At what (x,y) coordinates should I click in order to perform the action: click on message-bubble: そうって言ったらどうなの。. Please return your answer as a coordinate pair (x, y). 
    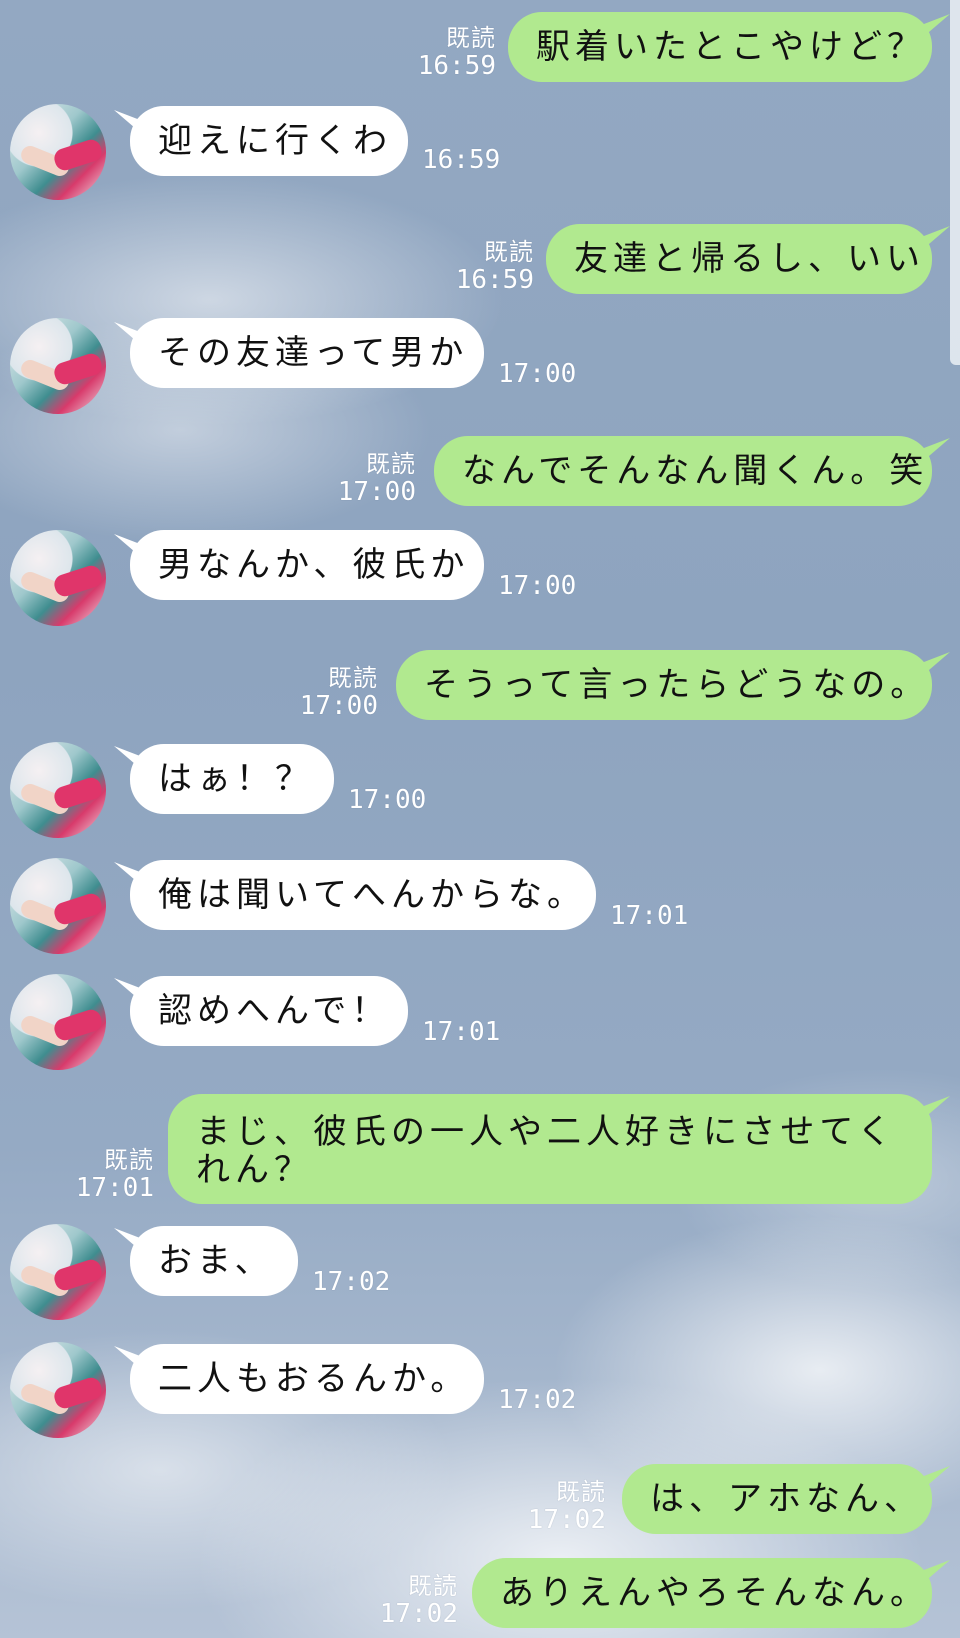
    Looking at the image, I should click on (664, 685).